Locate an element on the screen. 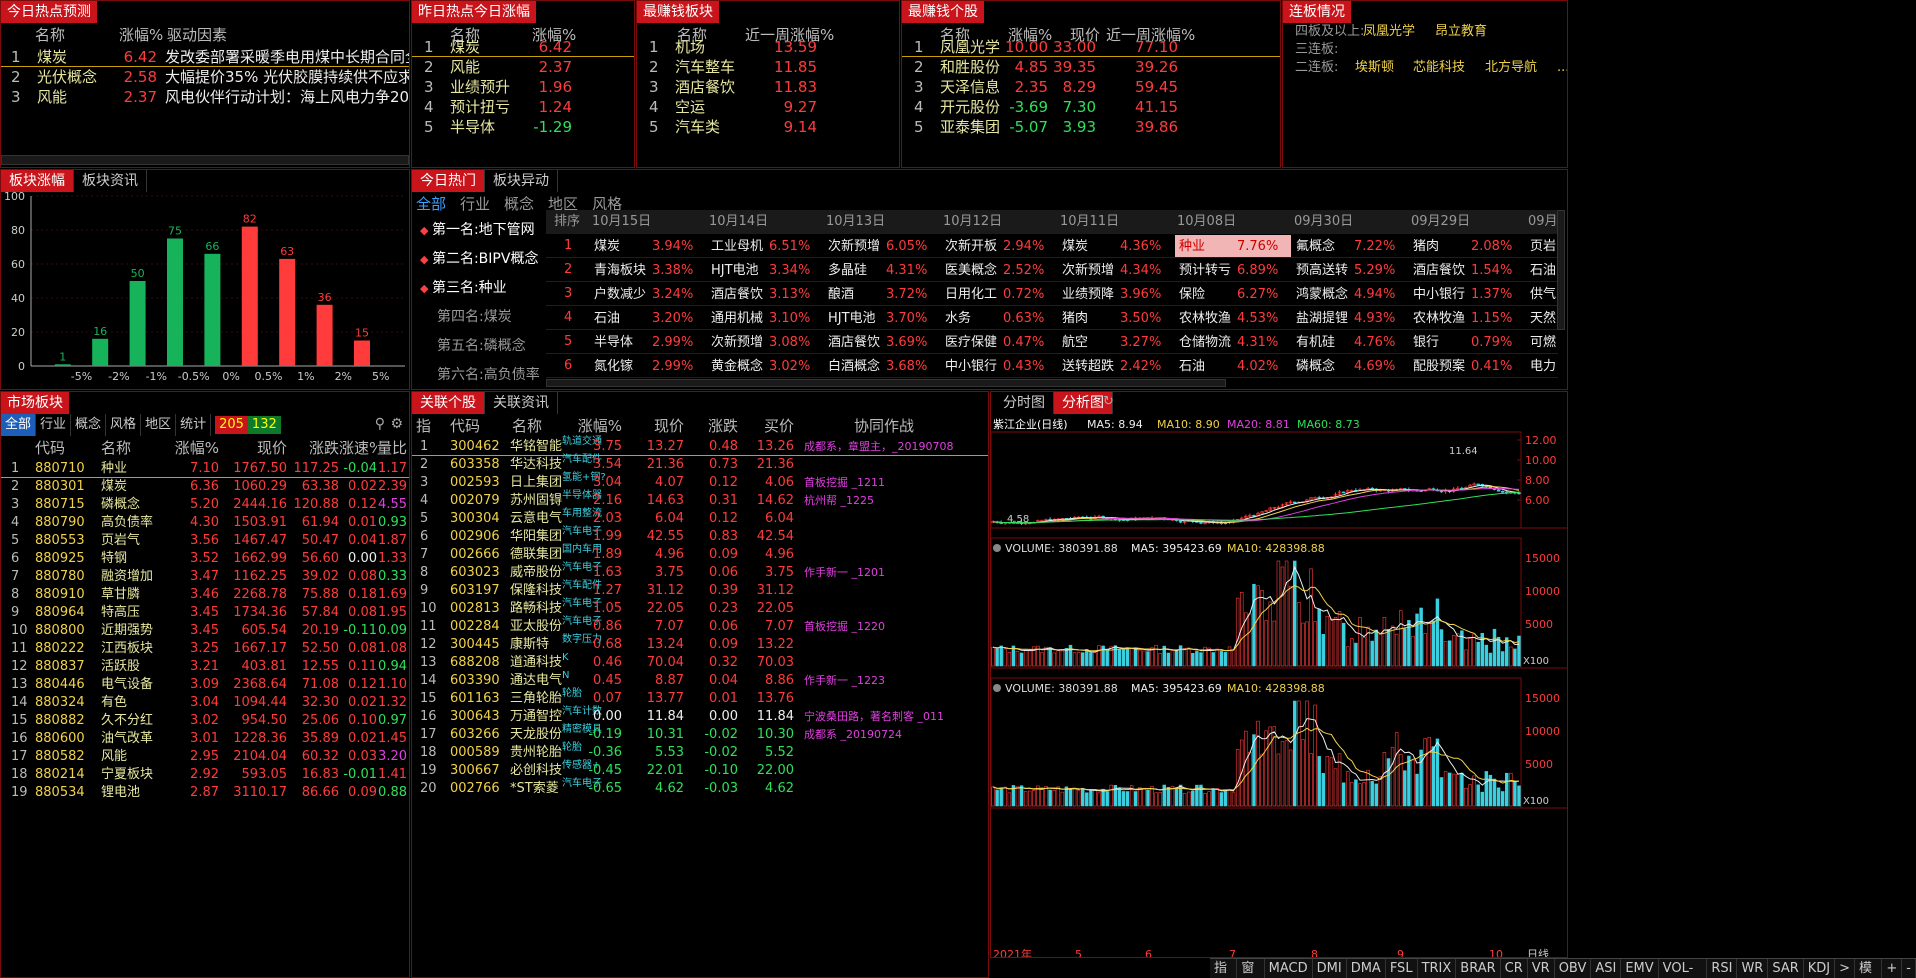 This screenshot has height=978, width=1916. table-row: 18 000589 贵州轮胎 轮胎 -0.36 5.53 -0.02 5.52 is located at coordinates (700, 752).